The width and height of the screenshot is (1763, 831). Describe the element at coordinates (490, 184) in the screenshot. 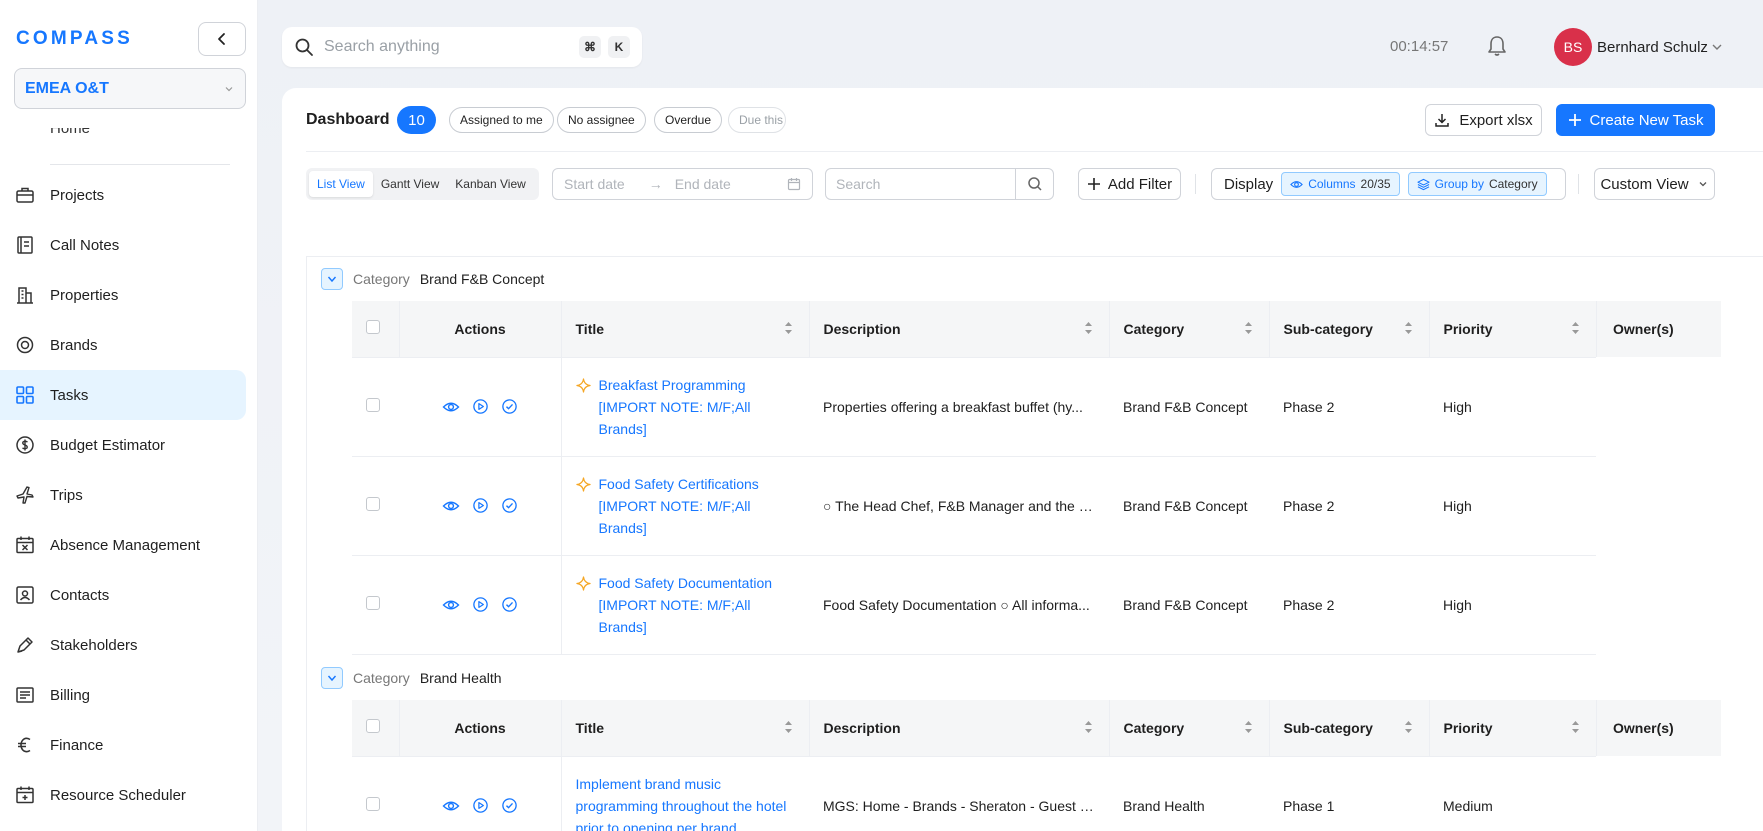

I see `tab-kanban-view: Kanban View` at that location.